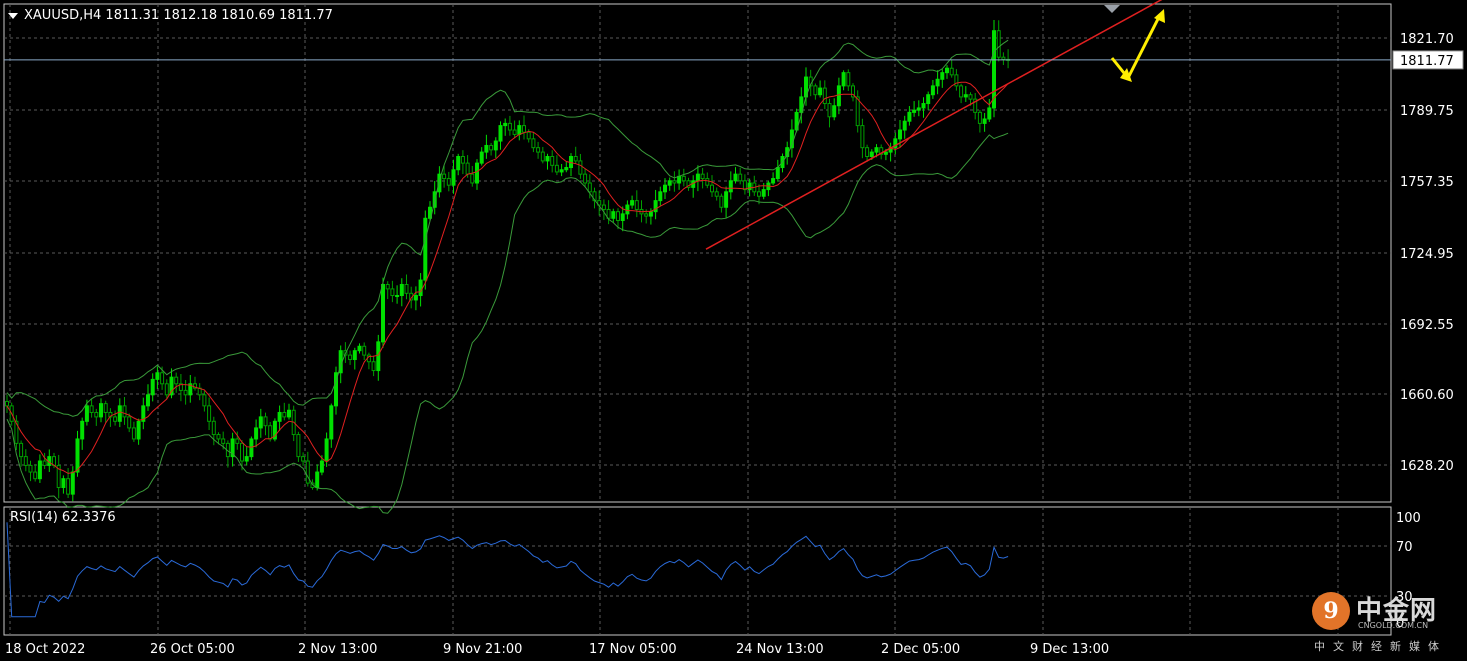 This screenshot has height=661, width=1467. What do you see at coordinates (633, 649) in the screenshot?
I see `x-tick-label: 17 Nov 05:00` at bounding box center [633, 649].